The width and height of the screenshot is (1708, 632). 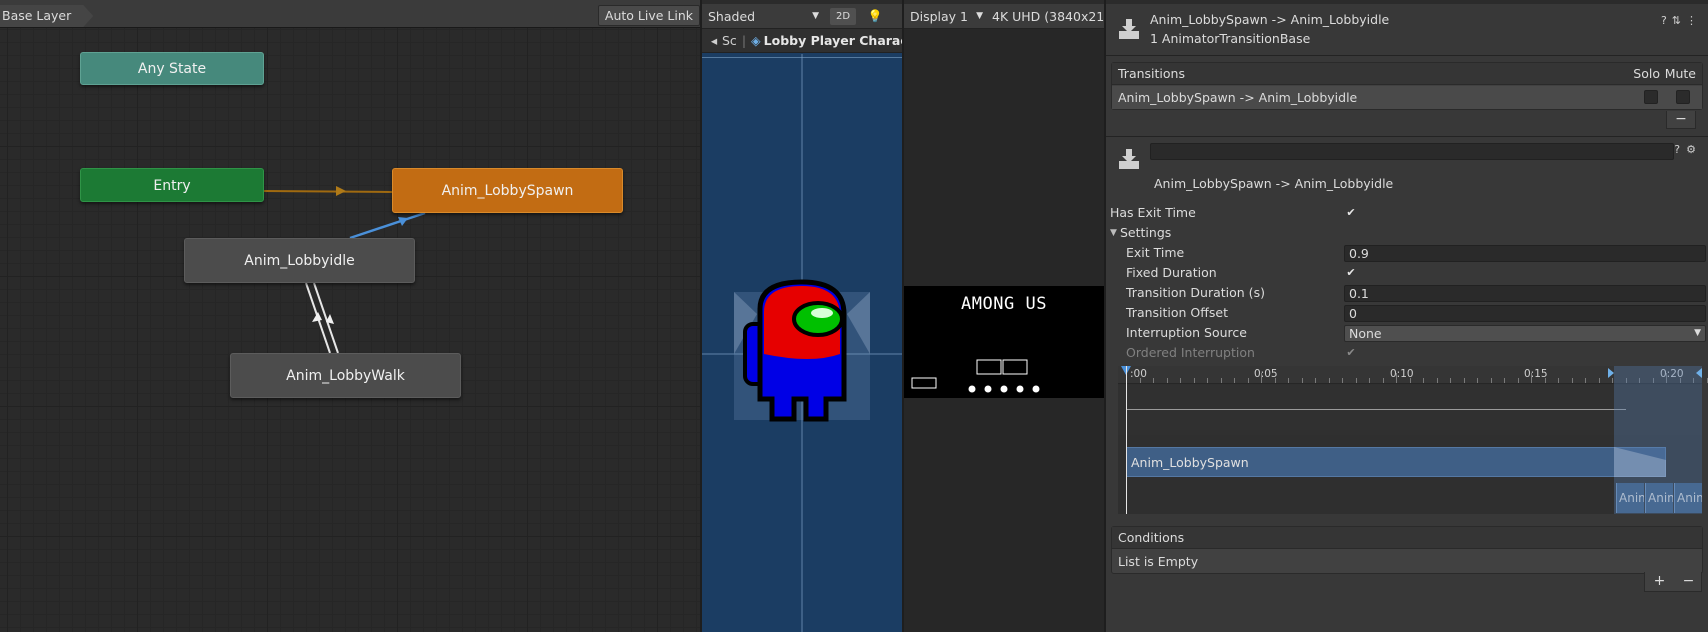 I want to click on prefab-breadcrumb: ◂Sc | ◈Lobby Player Characte, so click(x=802, y=41).